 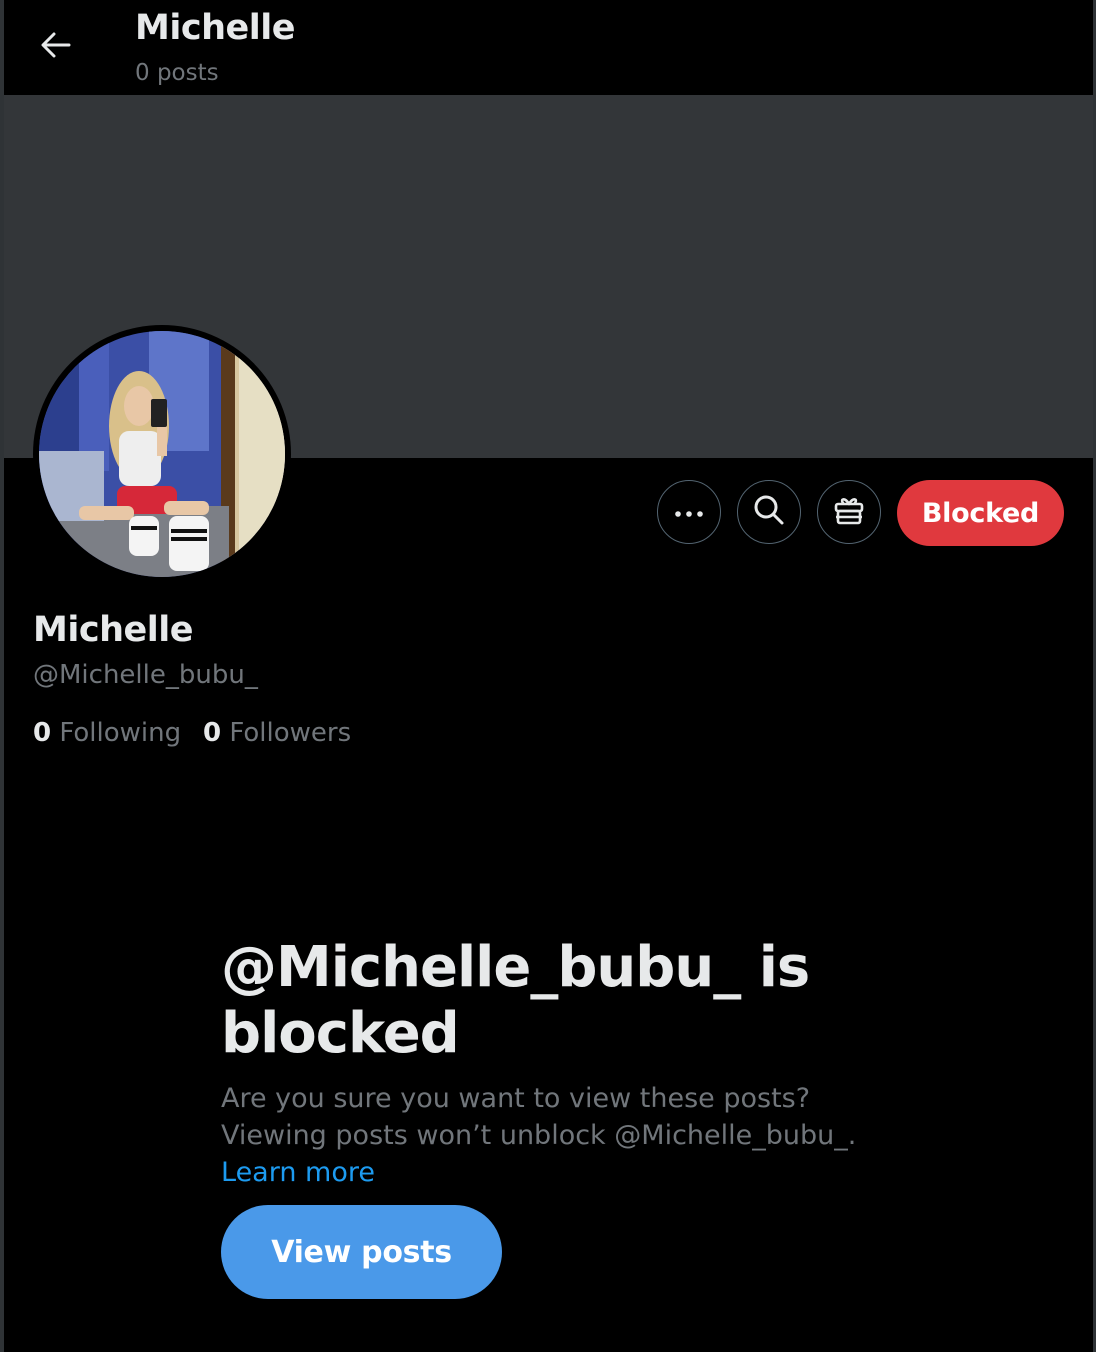 I want to click on followers-link: 0 Followers, so click(x=277, y=733).